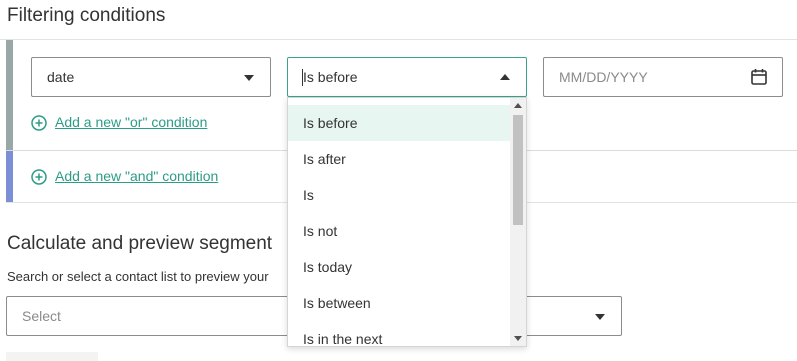 The height and width of the screenshot is (361, 797). What do you see at coordinates (9, 176) in the screenshot?
I see `and-group-bar` at bounding box center [9, 176].